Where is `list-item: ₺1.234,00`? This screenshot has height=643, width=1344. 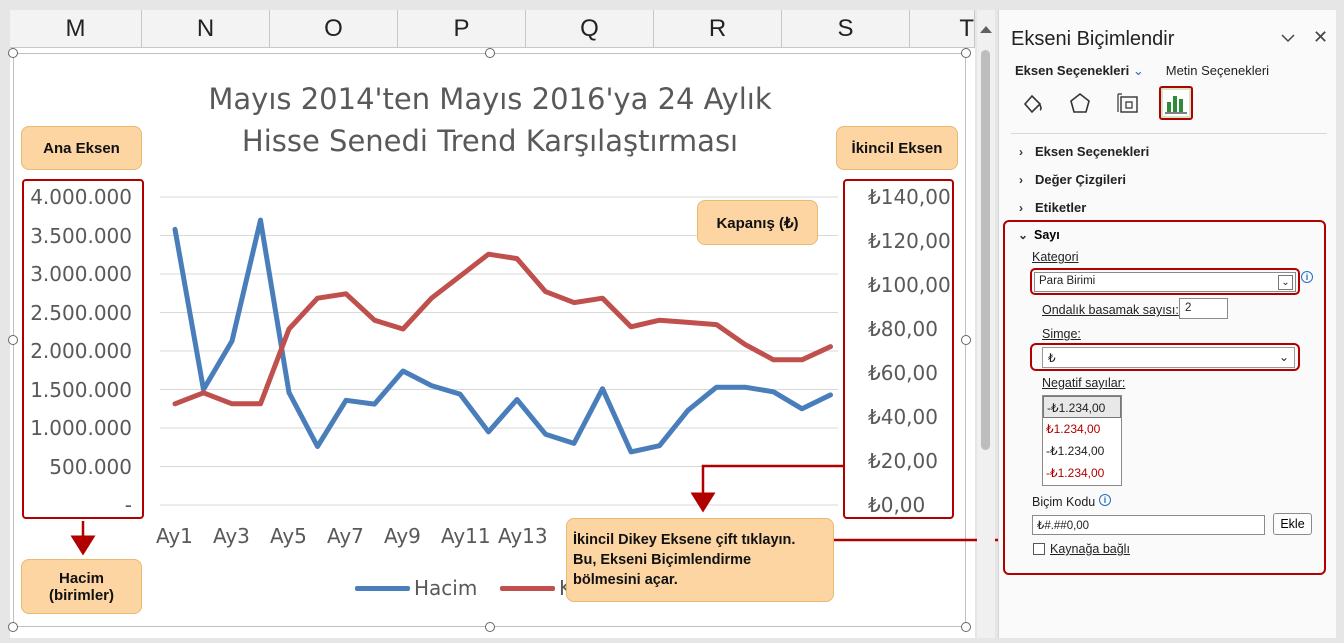
list-item: ₺1.234,00 is located at coordinates (1082, 429).